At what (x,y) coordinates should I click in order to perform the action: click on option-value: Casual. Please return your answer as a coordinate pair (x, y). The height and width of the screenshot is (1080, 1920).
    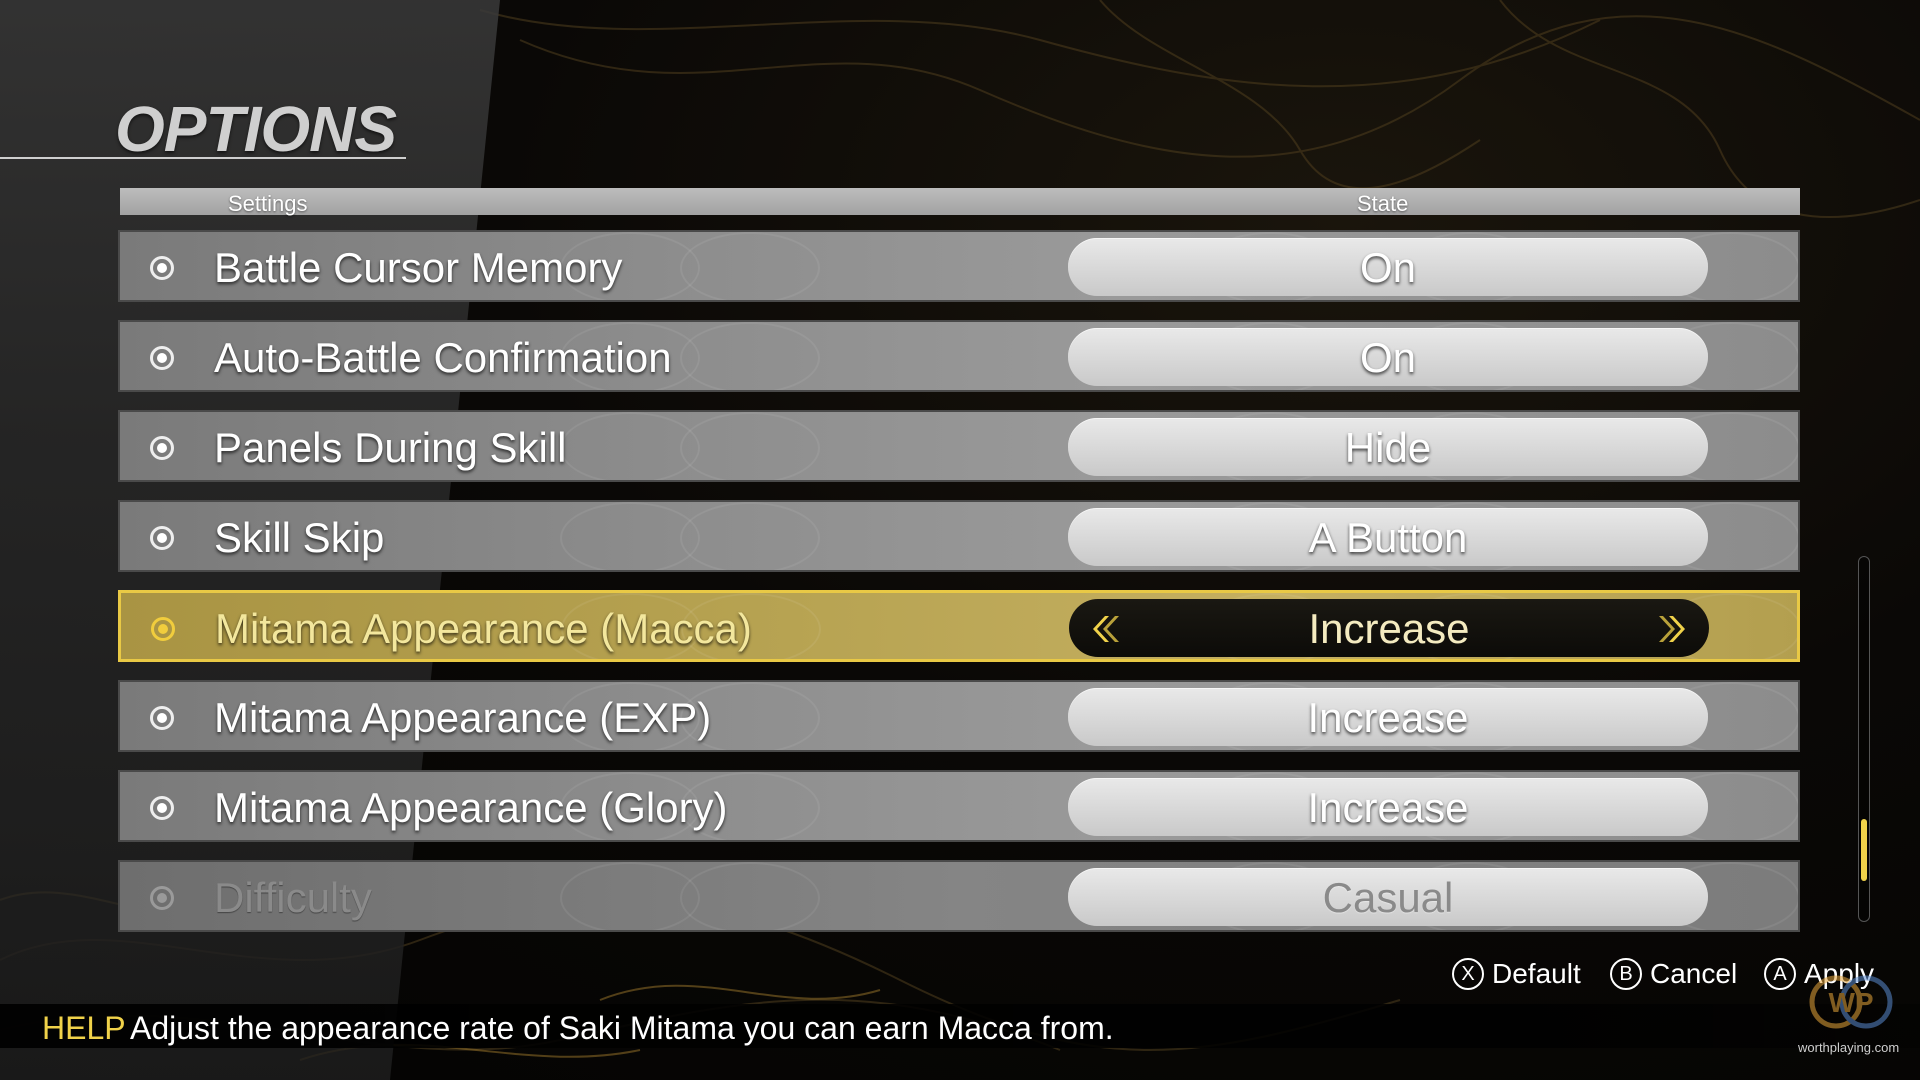
    Looking at the image, I should click on (1388, 897).